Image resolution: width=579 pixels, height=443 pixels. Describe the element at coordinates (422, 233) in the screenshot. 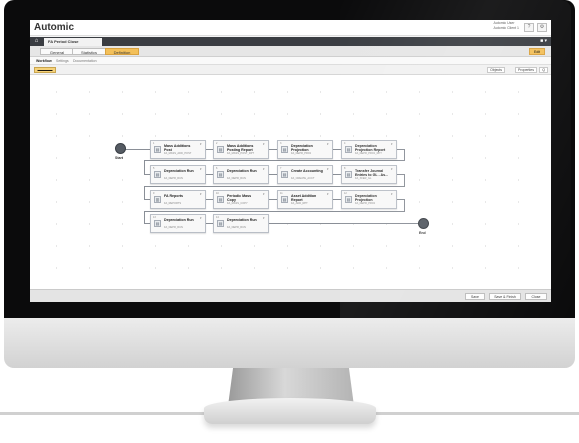

I see `end-label: End` at that location.